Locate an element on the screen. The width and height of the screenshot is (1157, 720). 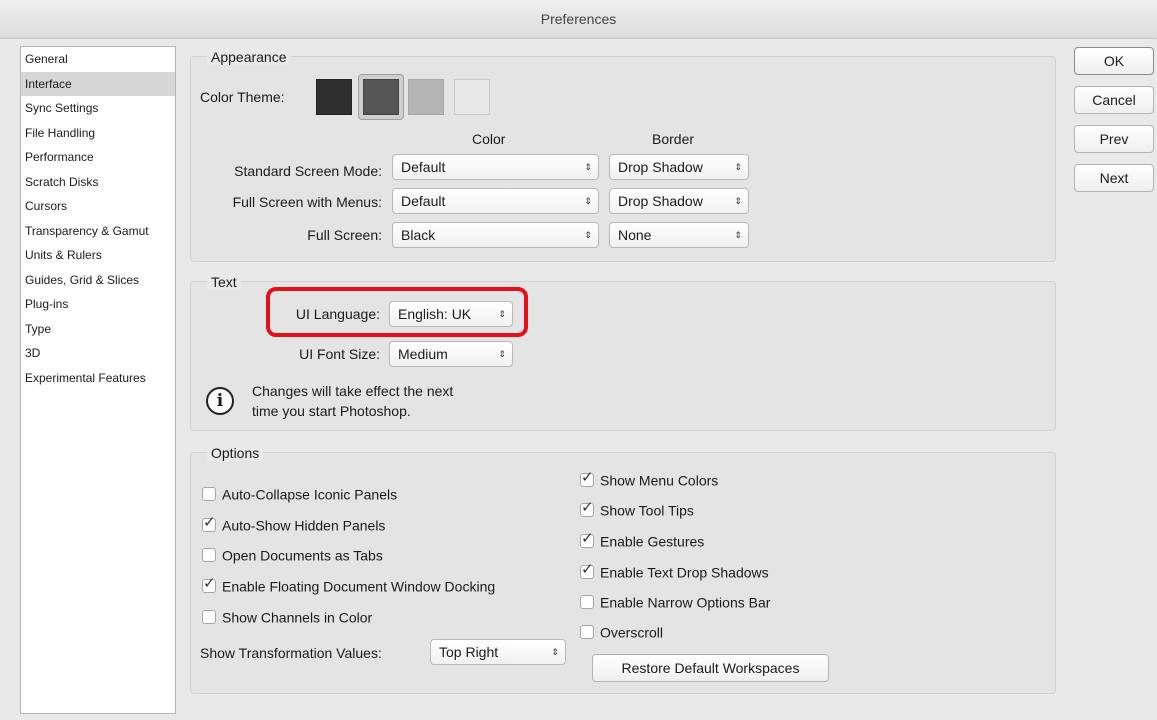
sidebar-item-units-rulers: Units & Rulers is located at coordinates (98, 255).